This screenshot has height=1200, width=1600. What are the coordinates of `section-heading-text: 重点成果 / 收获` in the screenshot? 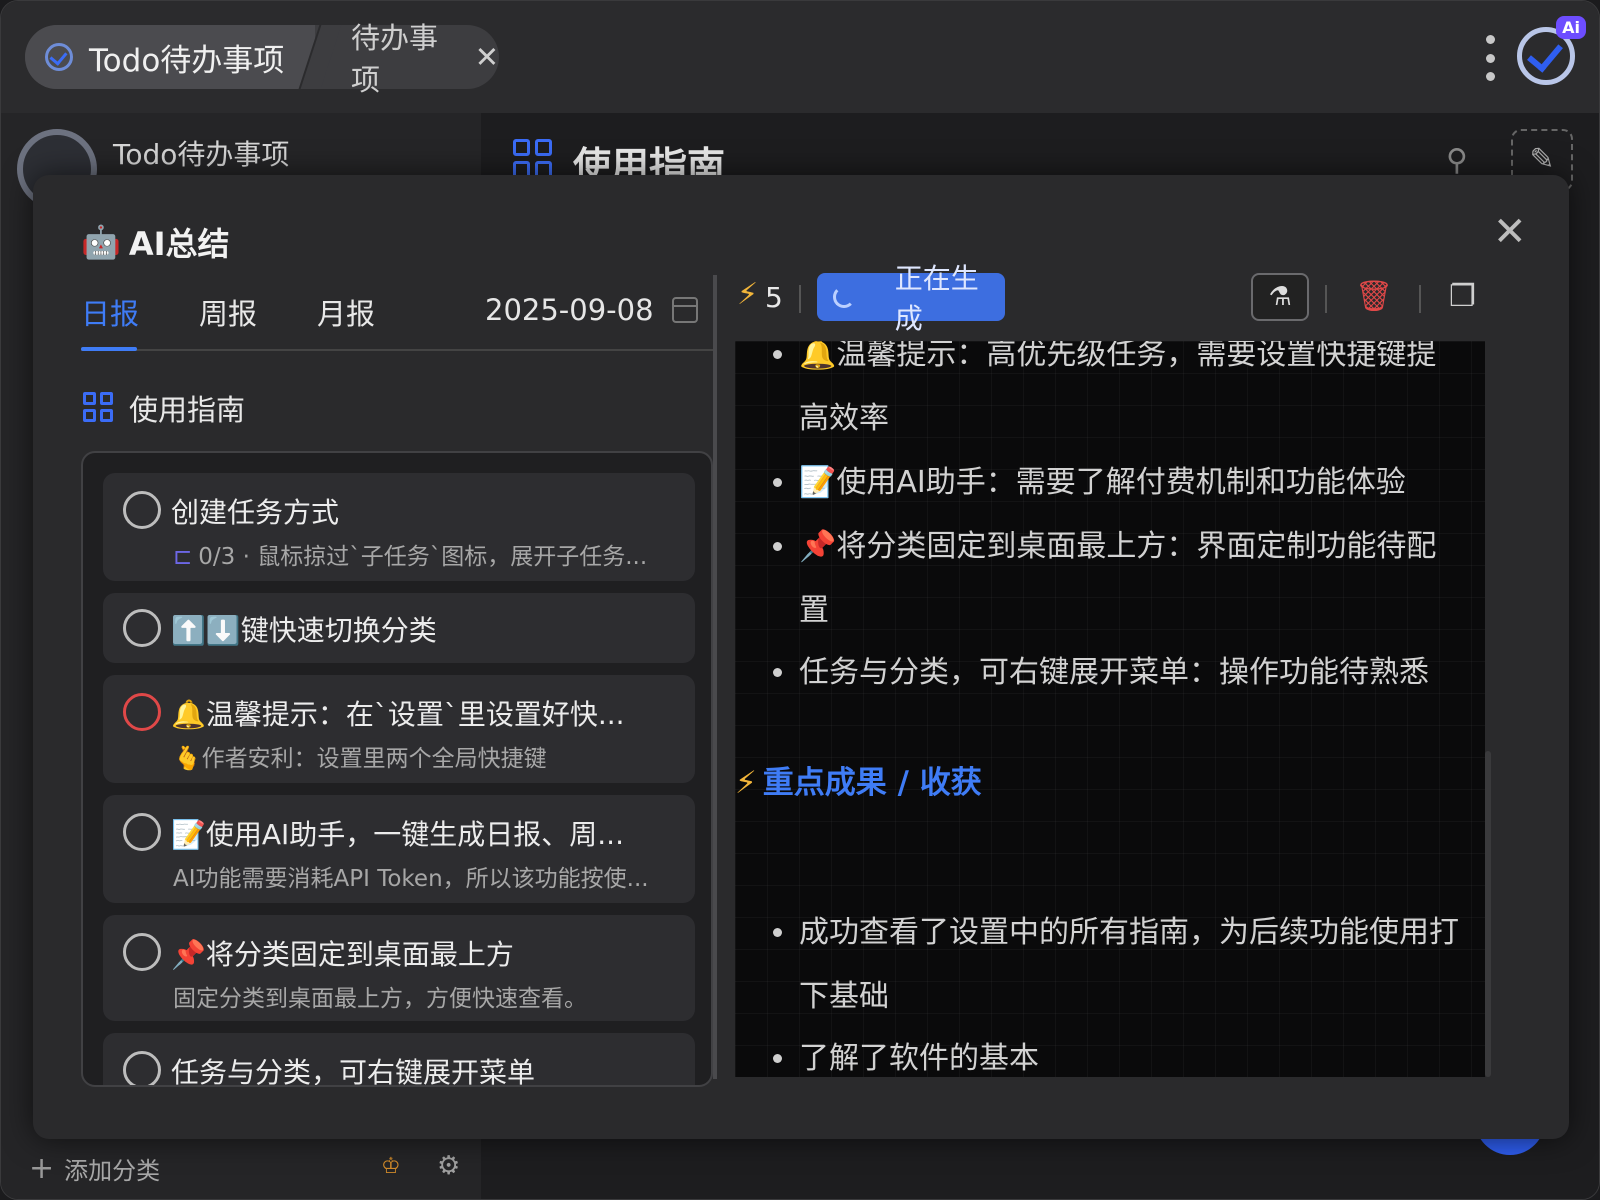 It's located at (872, 783).